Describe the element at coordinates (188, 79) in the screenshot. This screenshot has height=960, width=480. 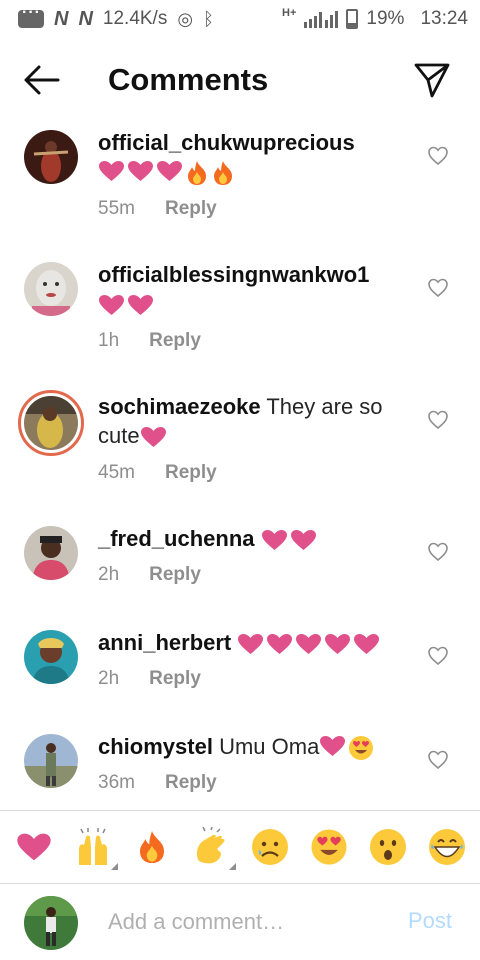
I see `page-title: Comments` at that location.